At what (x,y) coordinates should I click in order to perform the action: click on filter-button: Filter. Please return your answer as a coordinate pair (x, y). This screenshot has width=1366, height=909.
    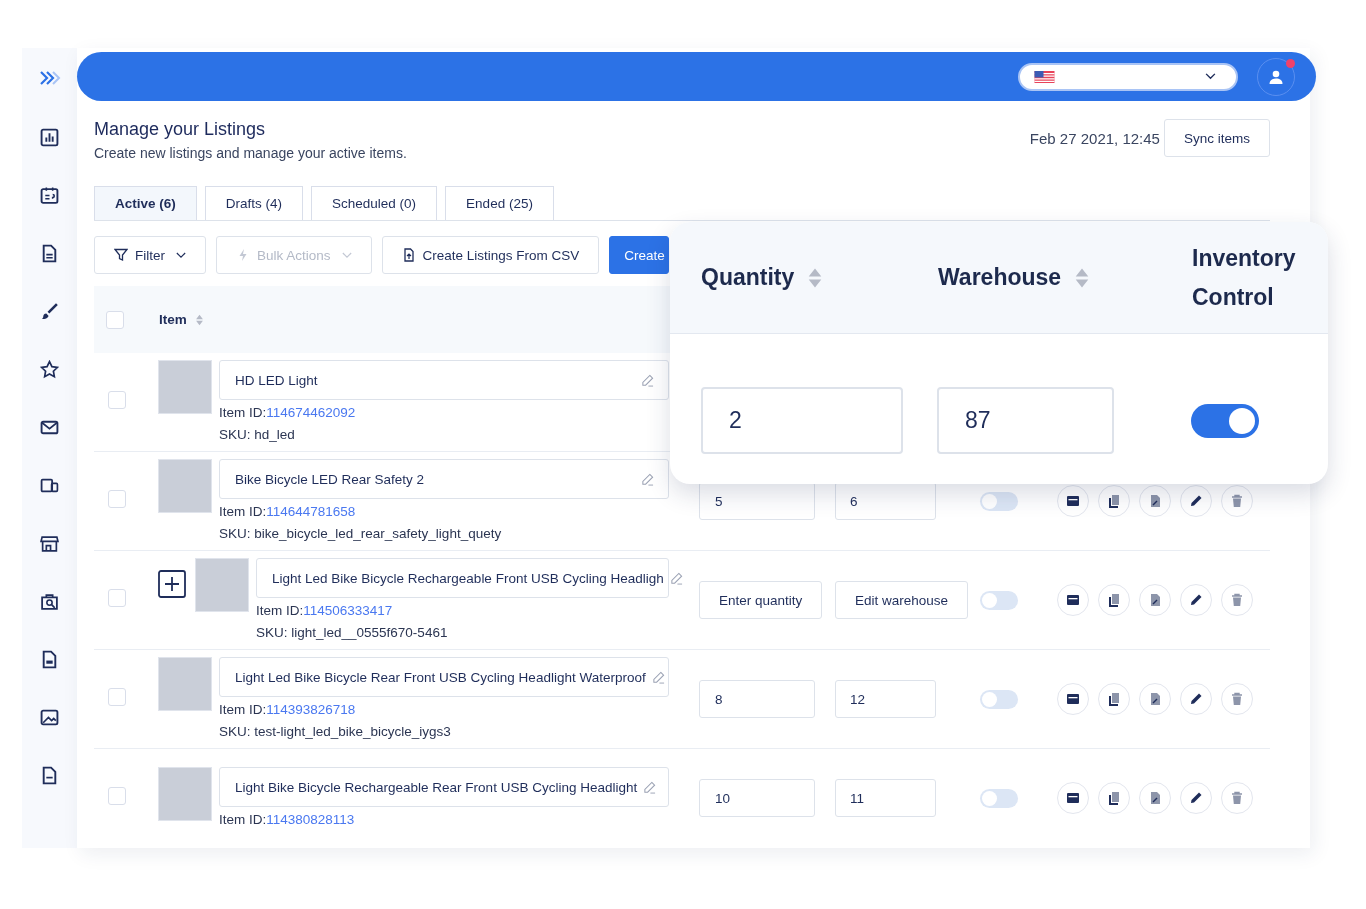
    Looking at the image, I should click on (150, 255).